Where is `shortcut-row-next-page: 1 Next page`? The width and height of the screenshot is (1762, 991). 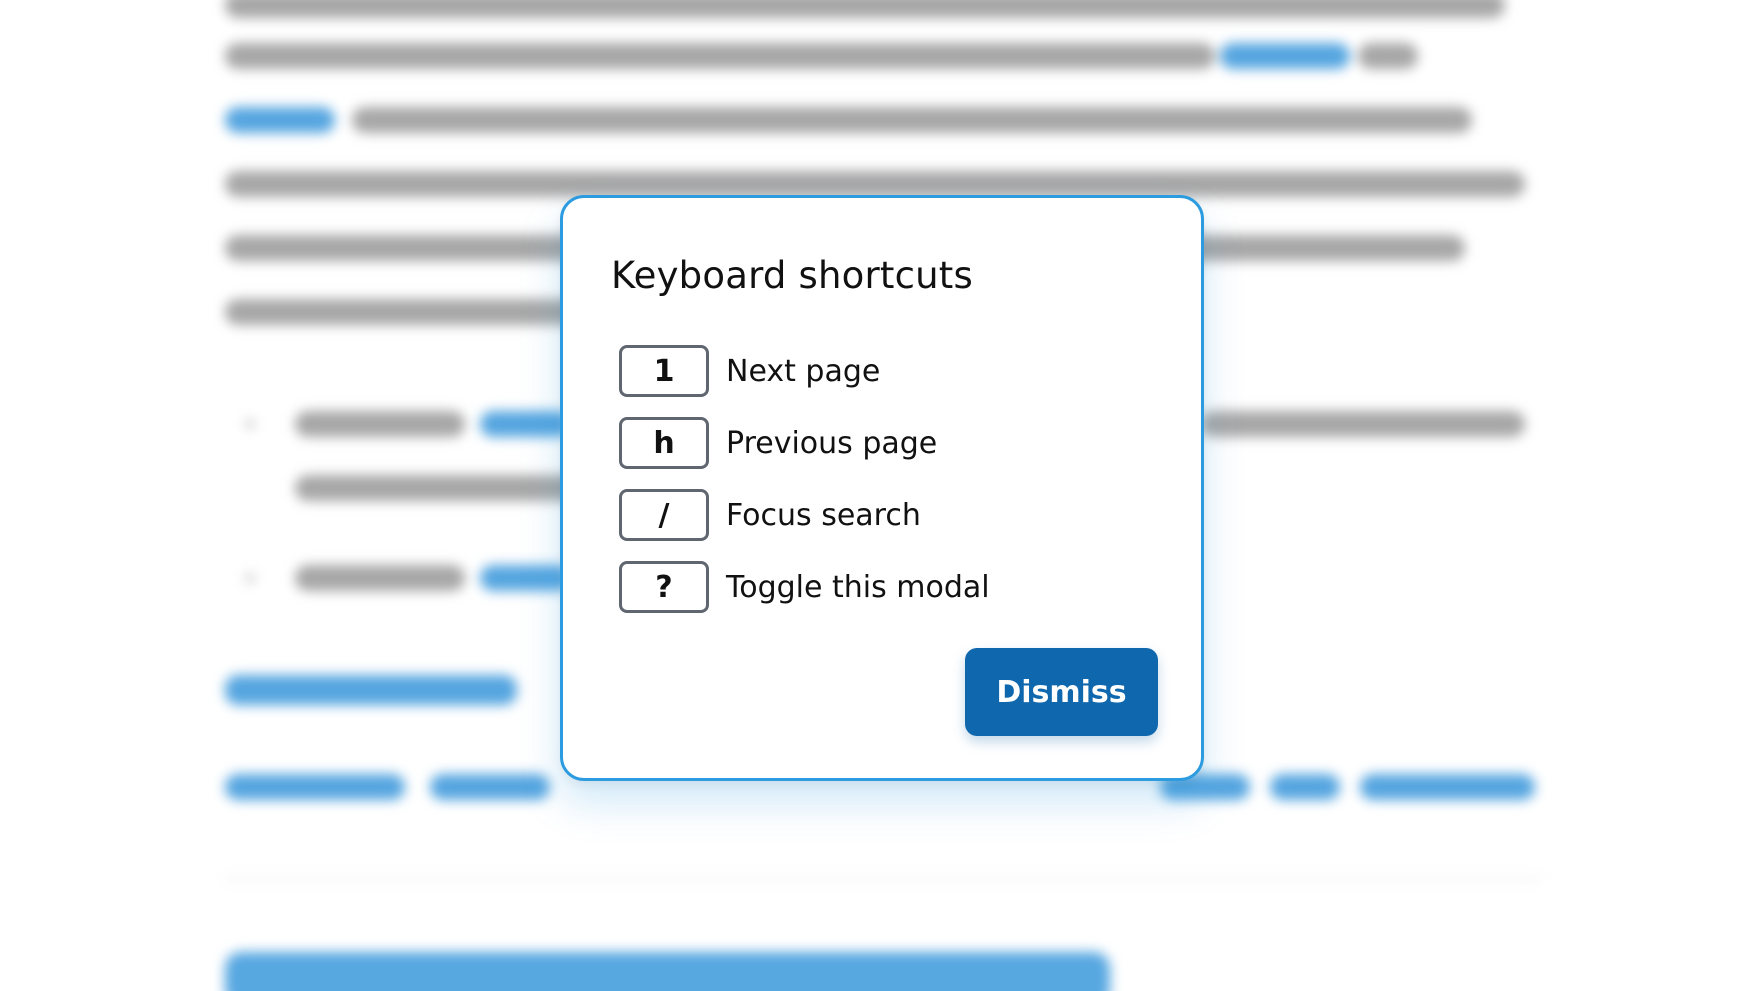 shortcut-row-next-page: 1 Next page is located at coordinates (804, 371).